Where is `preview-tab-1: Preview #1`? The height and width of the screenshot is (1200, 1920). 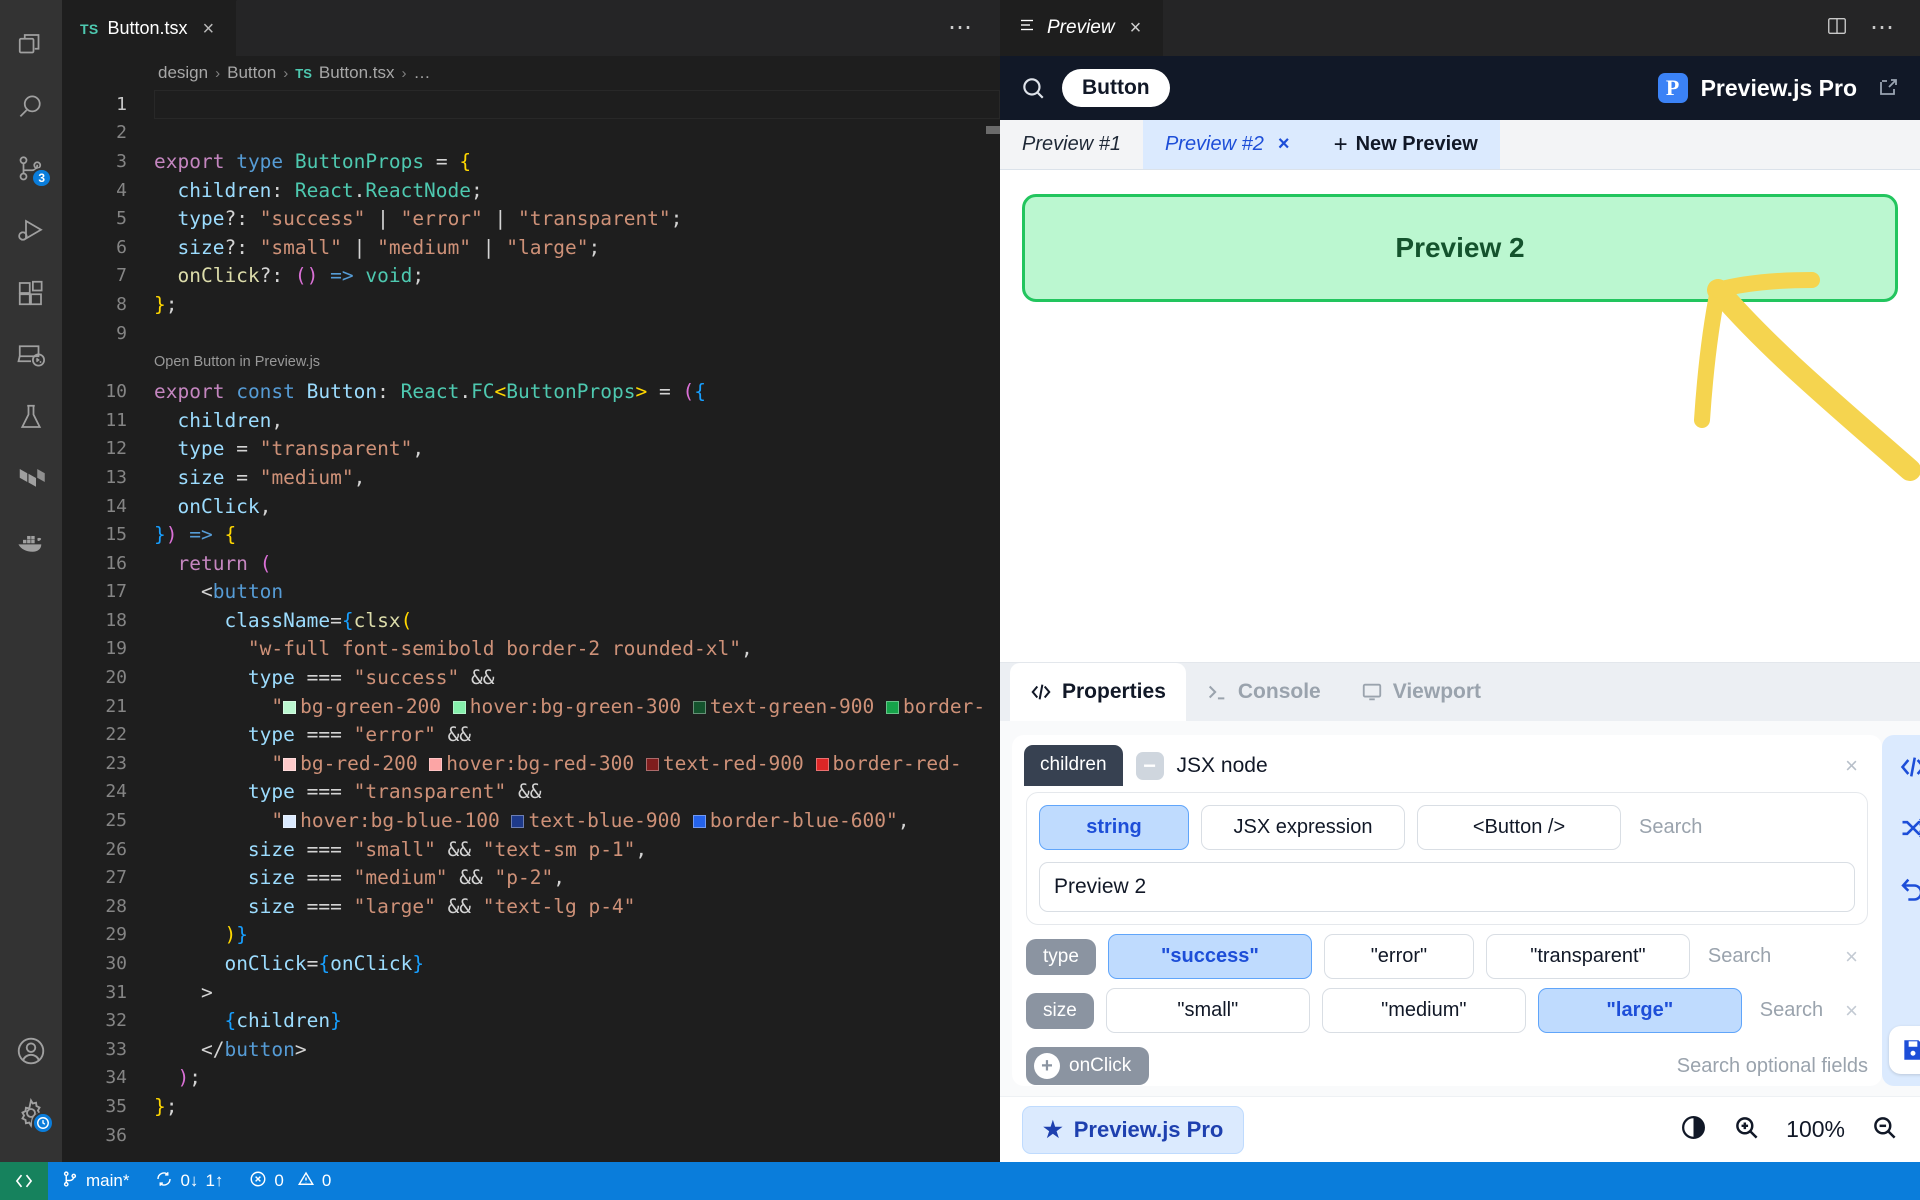
preview-tab-1: Preview #1 is located at coordinates (1071, 144).